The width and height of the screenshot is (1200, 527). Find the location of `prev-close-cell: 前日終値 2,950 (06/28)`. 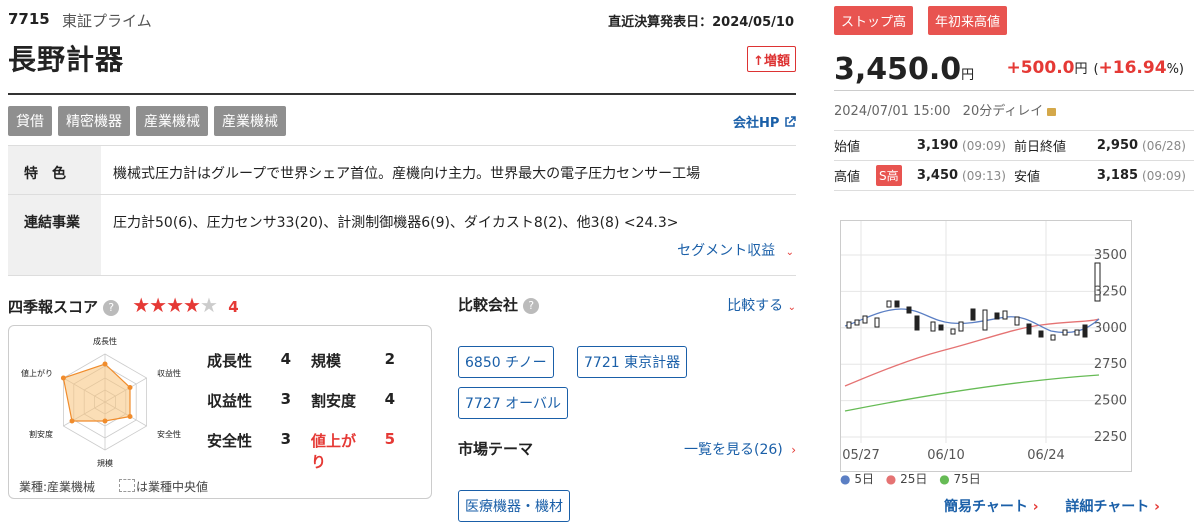

prev-close-cell: 前日終値 2,950 (06/28) is located at coordinates (1104, 145).